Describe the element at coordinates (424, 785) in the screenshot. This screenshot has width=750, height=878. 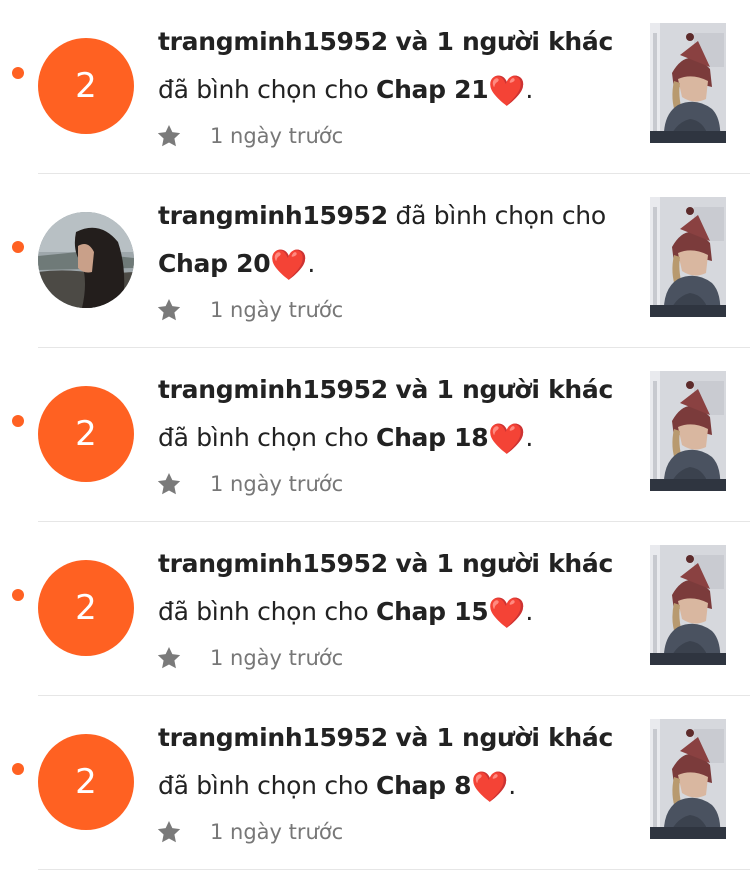
I see `chapter-link: Chap 8` at that location.